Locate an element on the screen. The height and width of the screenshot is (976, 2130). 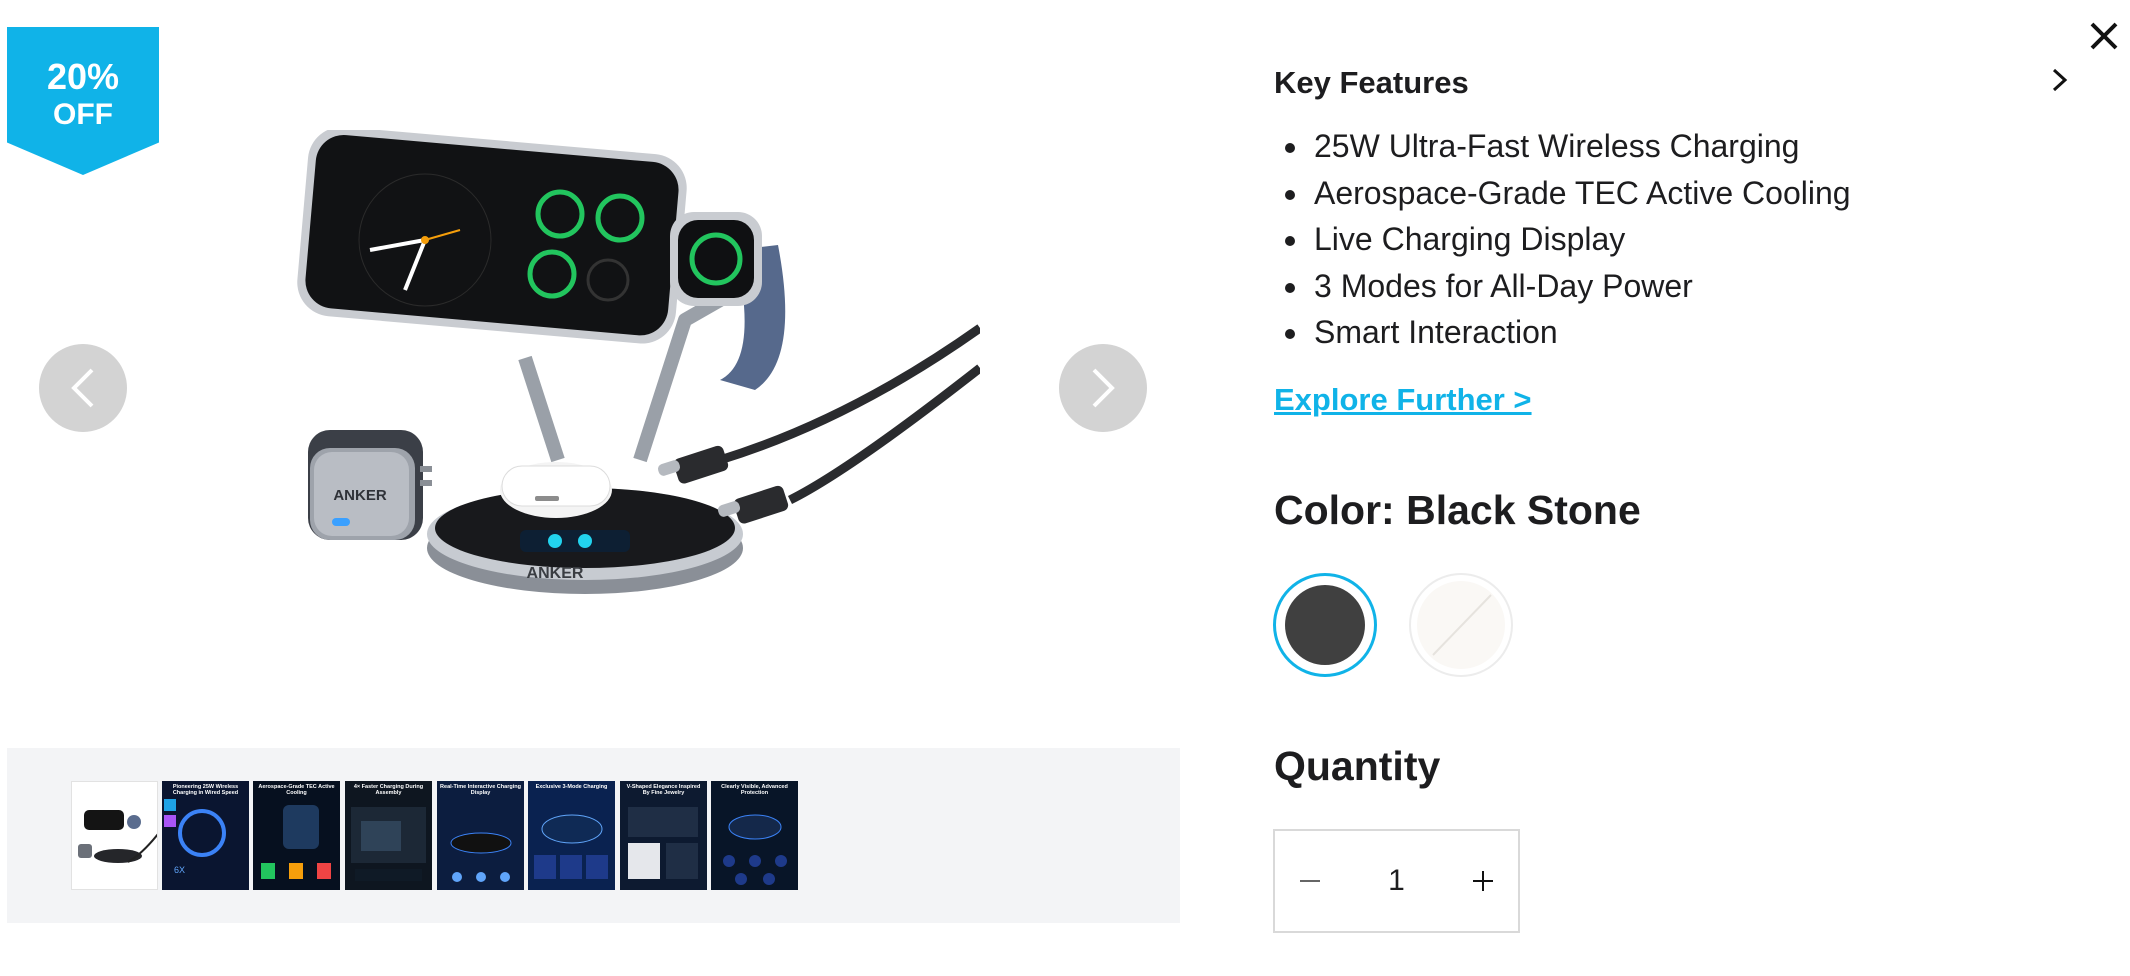
watch is located at coordinates (728, 301).